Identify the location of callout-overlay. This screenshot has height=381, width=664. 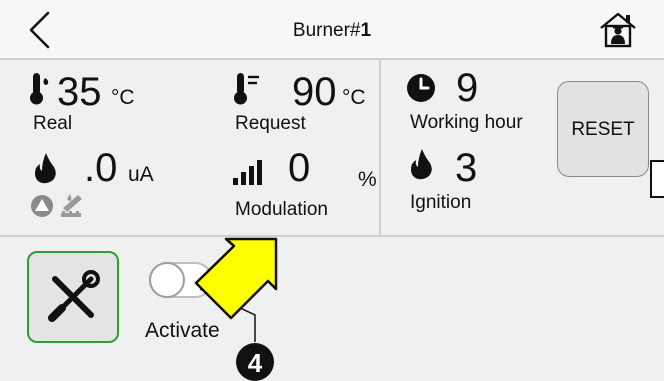
(236, 289).